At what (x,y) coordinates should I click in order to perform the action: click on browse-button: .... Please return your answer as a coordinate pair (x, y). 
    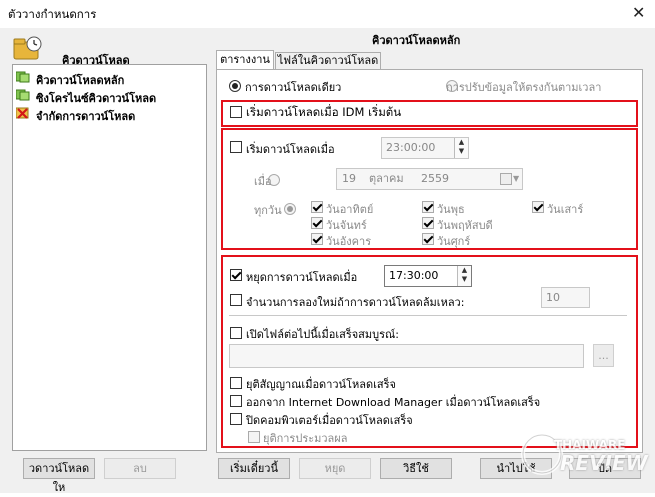
    Looking at the image, I should click on (603, 355).